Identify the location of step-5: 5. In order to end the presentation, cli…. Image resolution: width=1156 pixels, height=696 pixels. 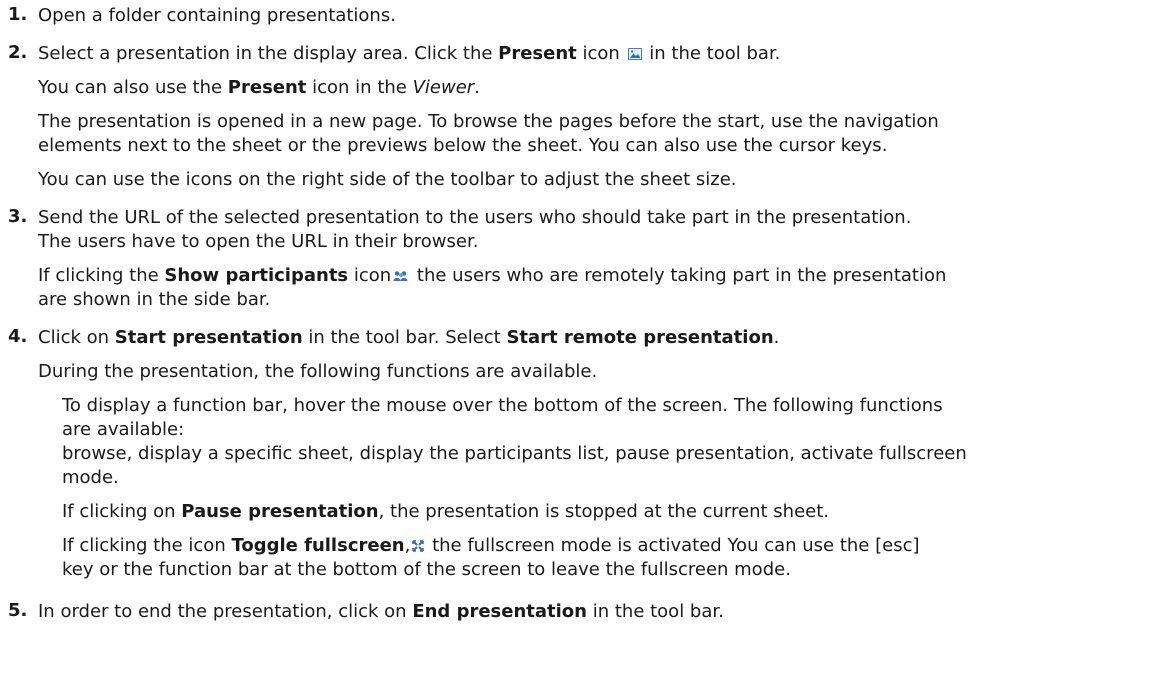
(573, 612).